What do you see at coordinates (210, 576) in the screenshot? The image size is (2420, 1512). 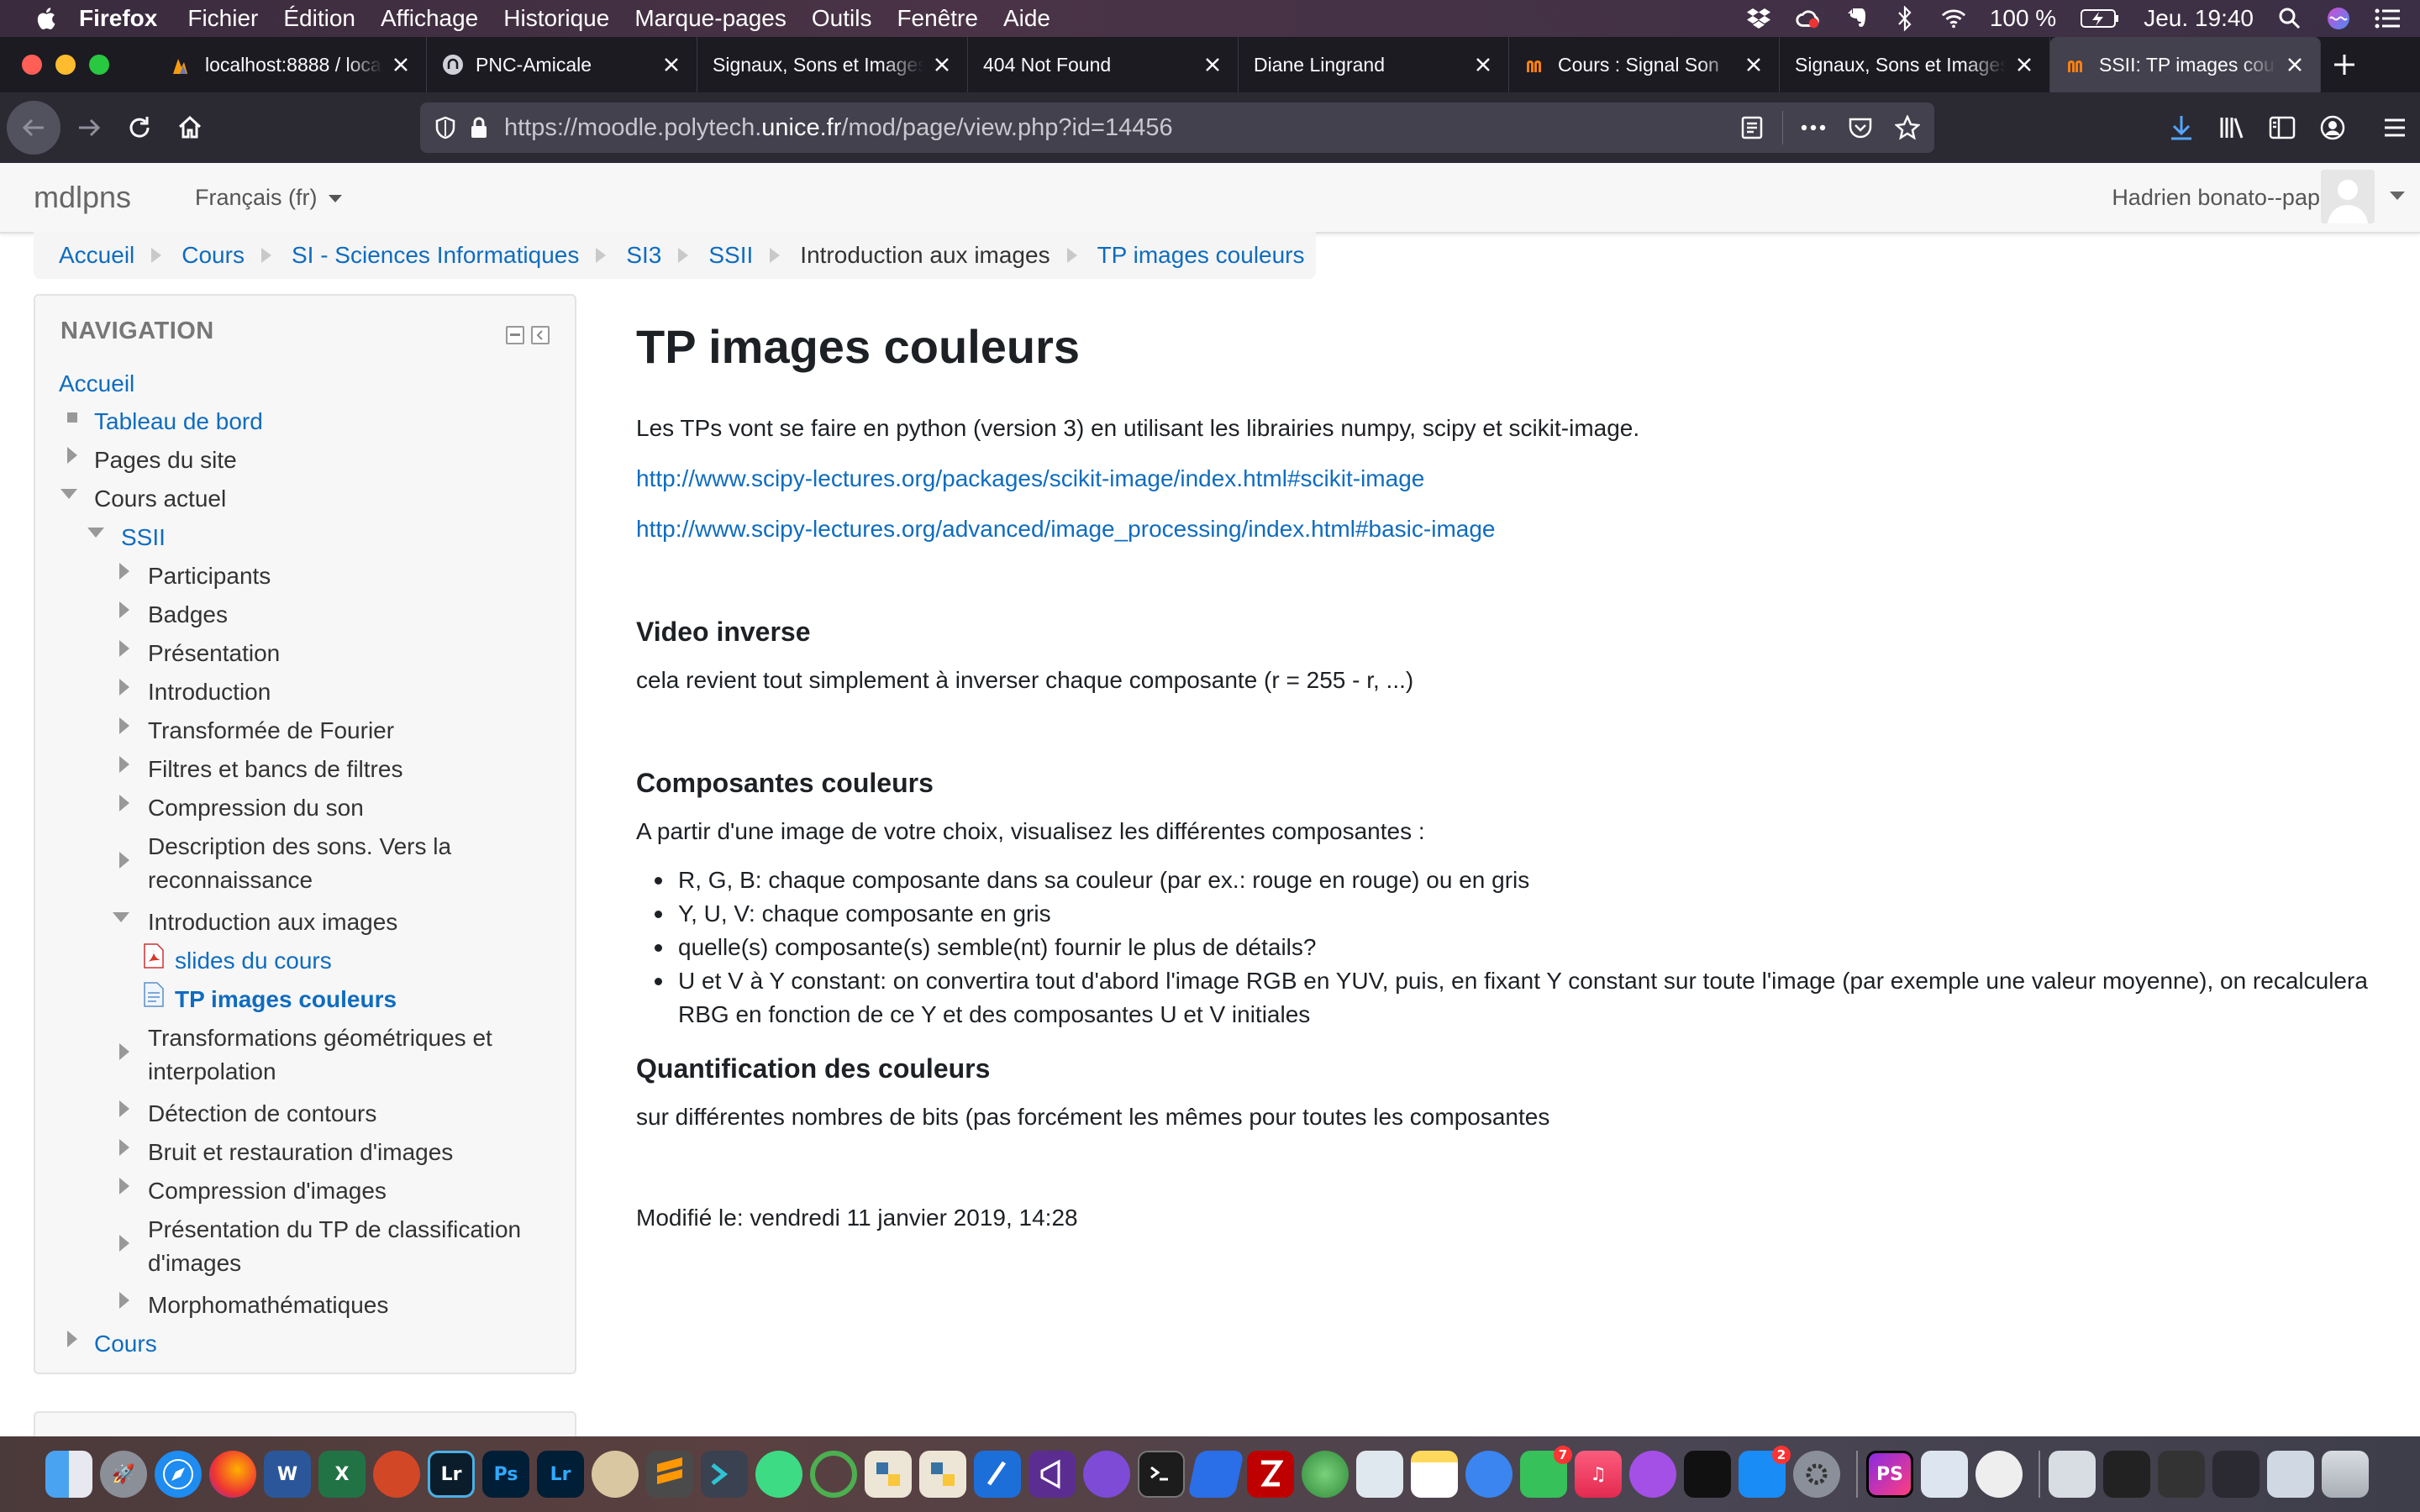 I see `nav-participants: Participants` at bounding box center [210, 576].